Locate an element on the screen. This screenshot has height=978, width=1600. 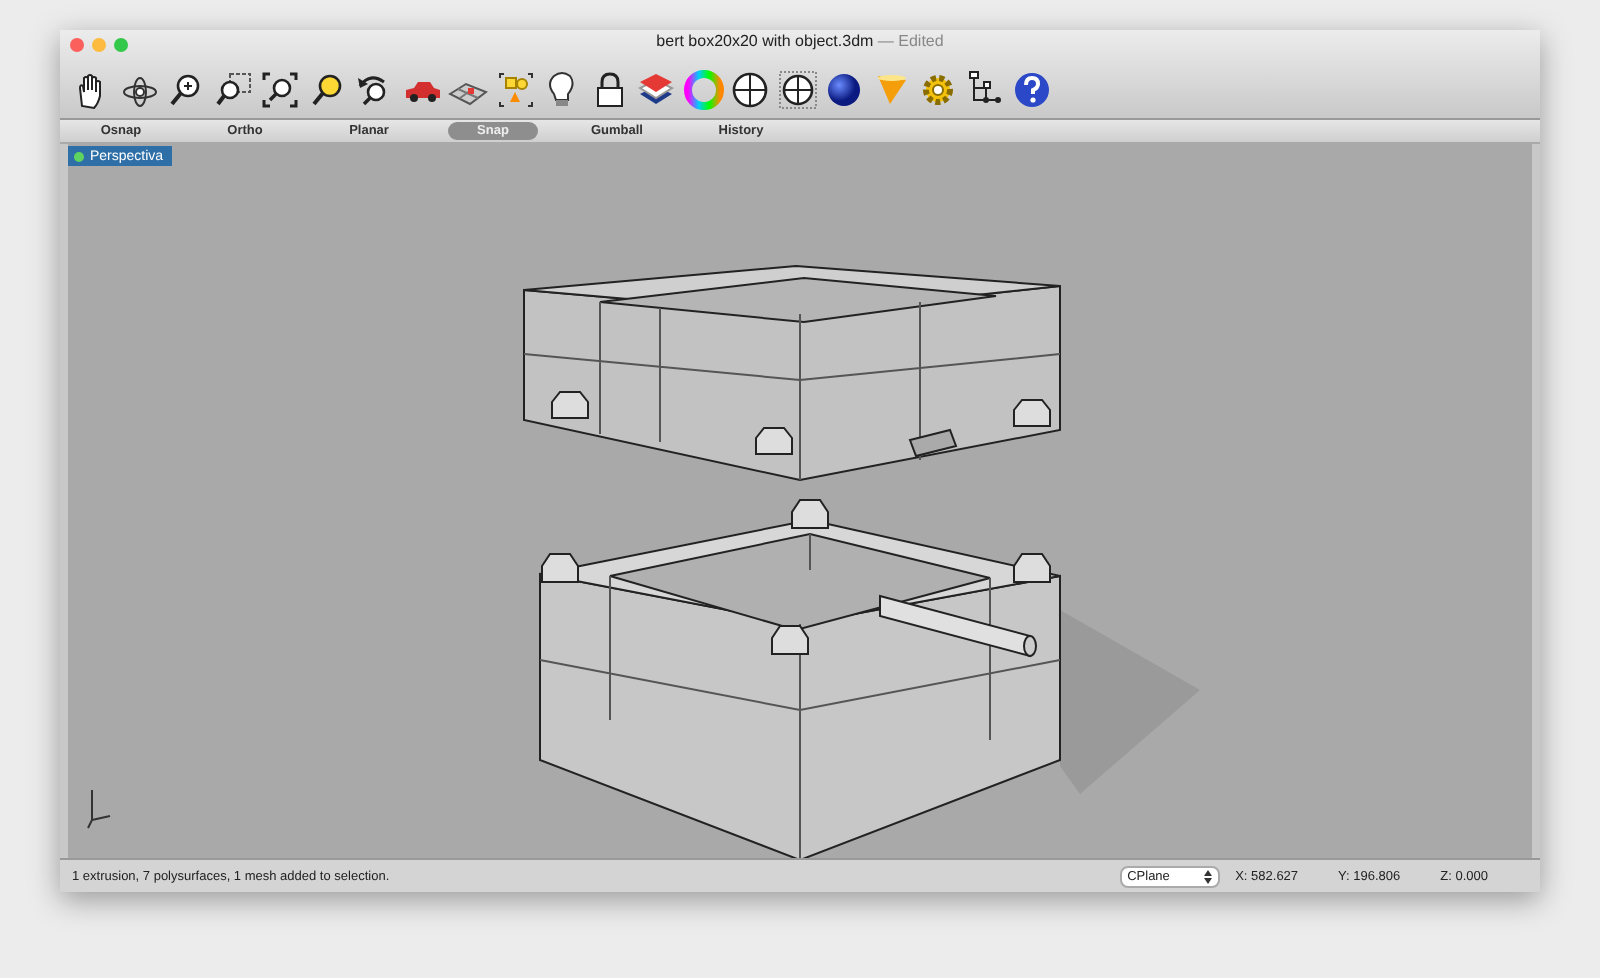
axis-icon is located at coordinates (99, 809).